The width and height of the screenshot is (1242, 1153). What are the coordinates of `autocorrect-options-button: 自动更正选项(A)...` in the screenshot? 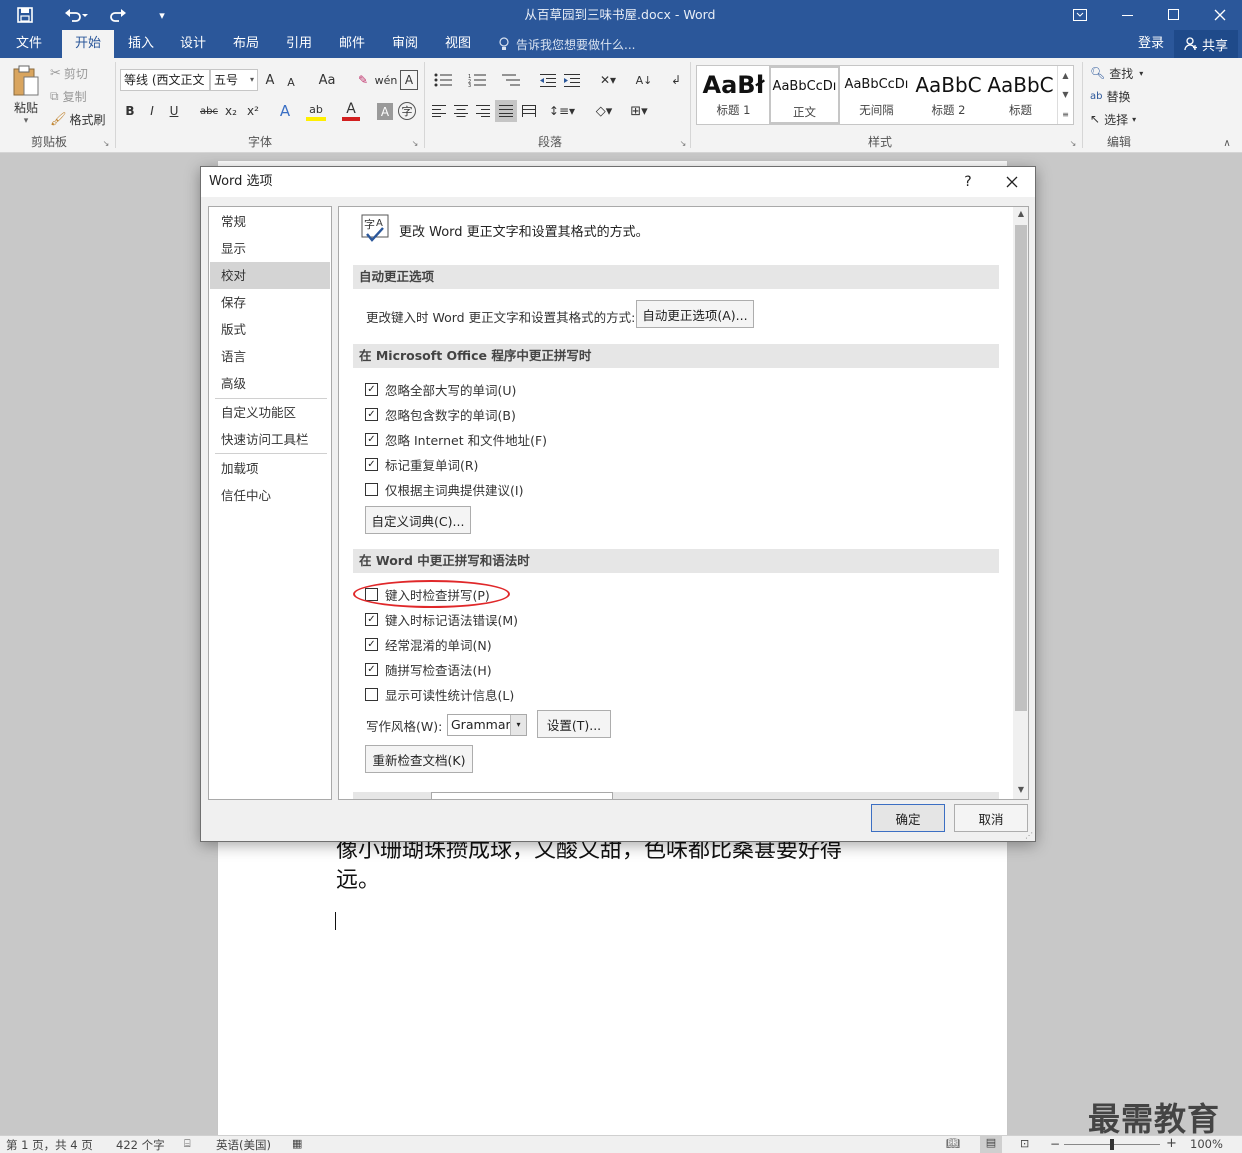 It's located at (695, 314).